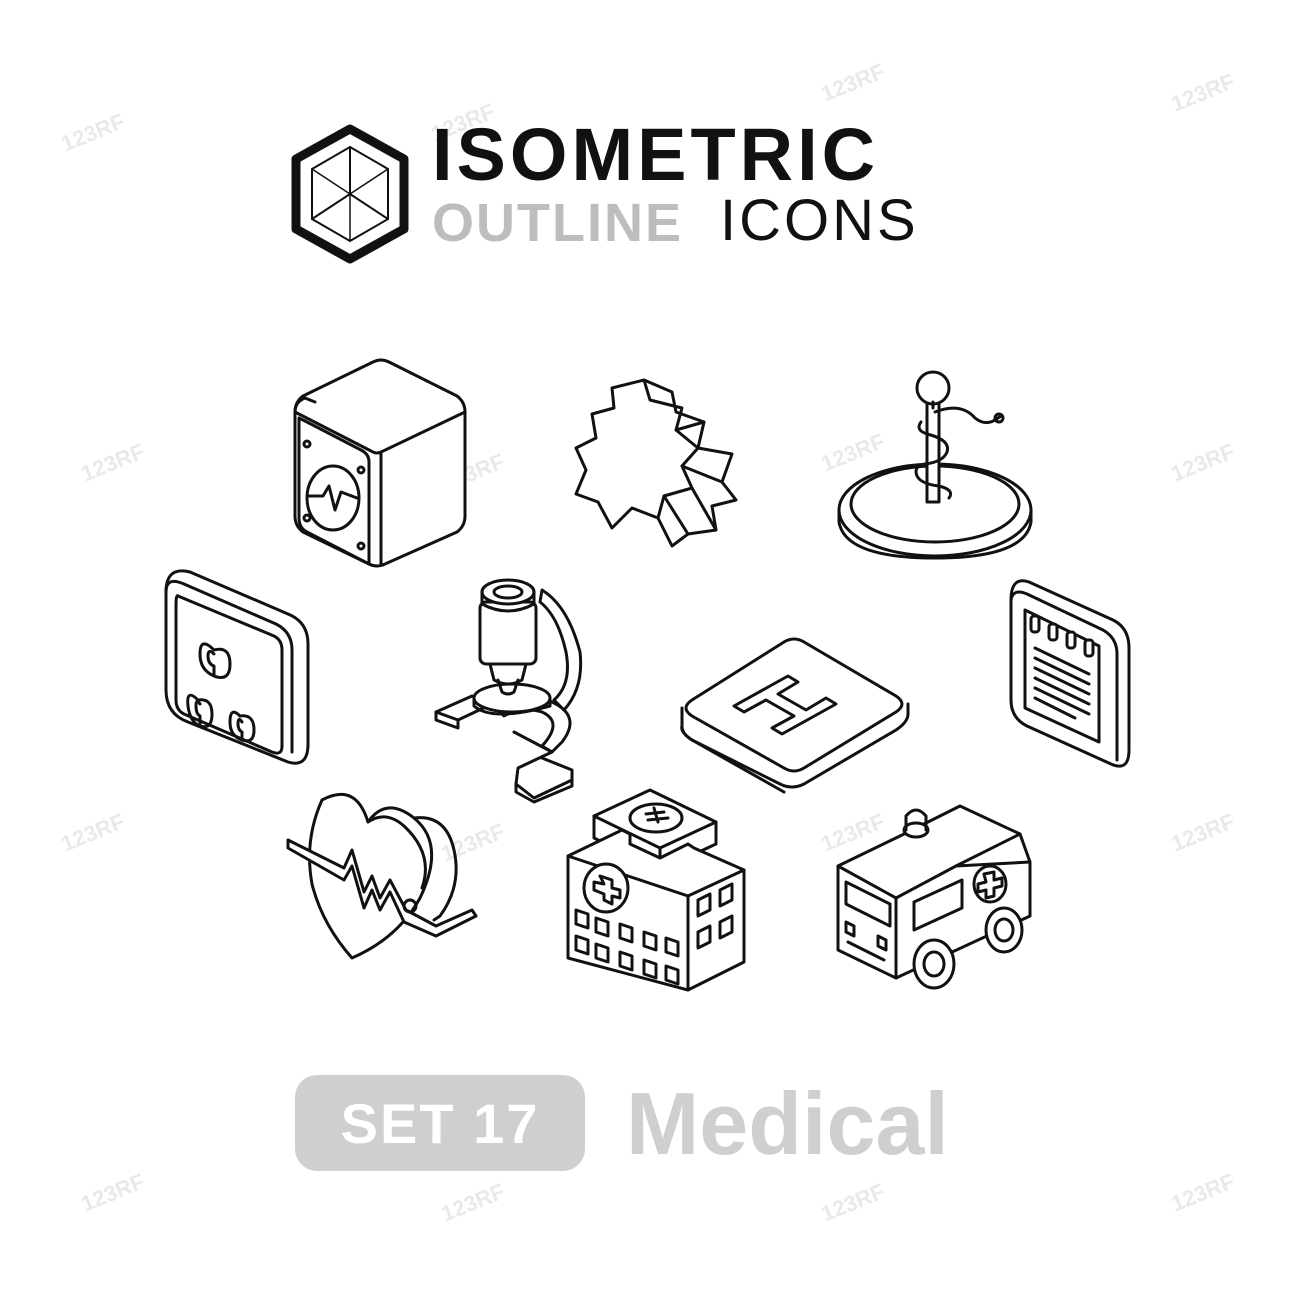 The height and width of the screenshot is (1300, 1300). Describe the element at coordinates (382, 876) in the screenshot. I see `heart-pulse-icon` at that location.